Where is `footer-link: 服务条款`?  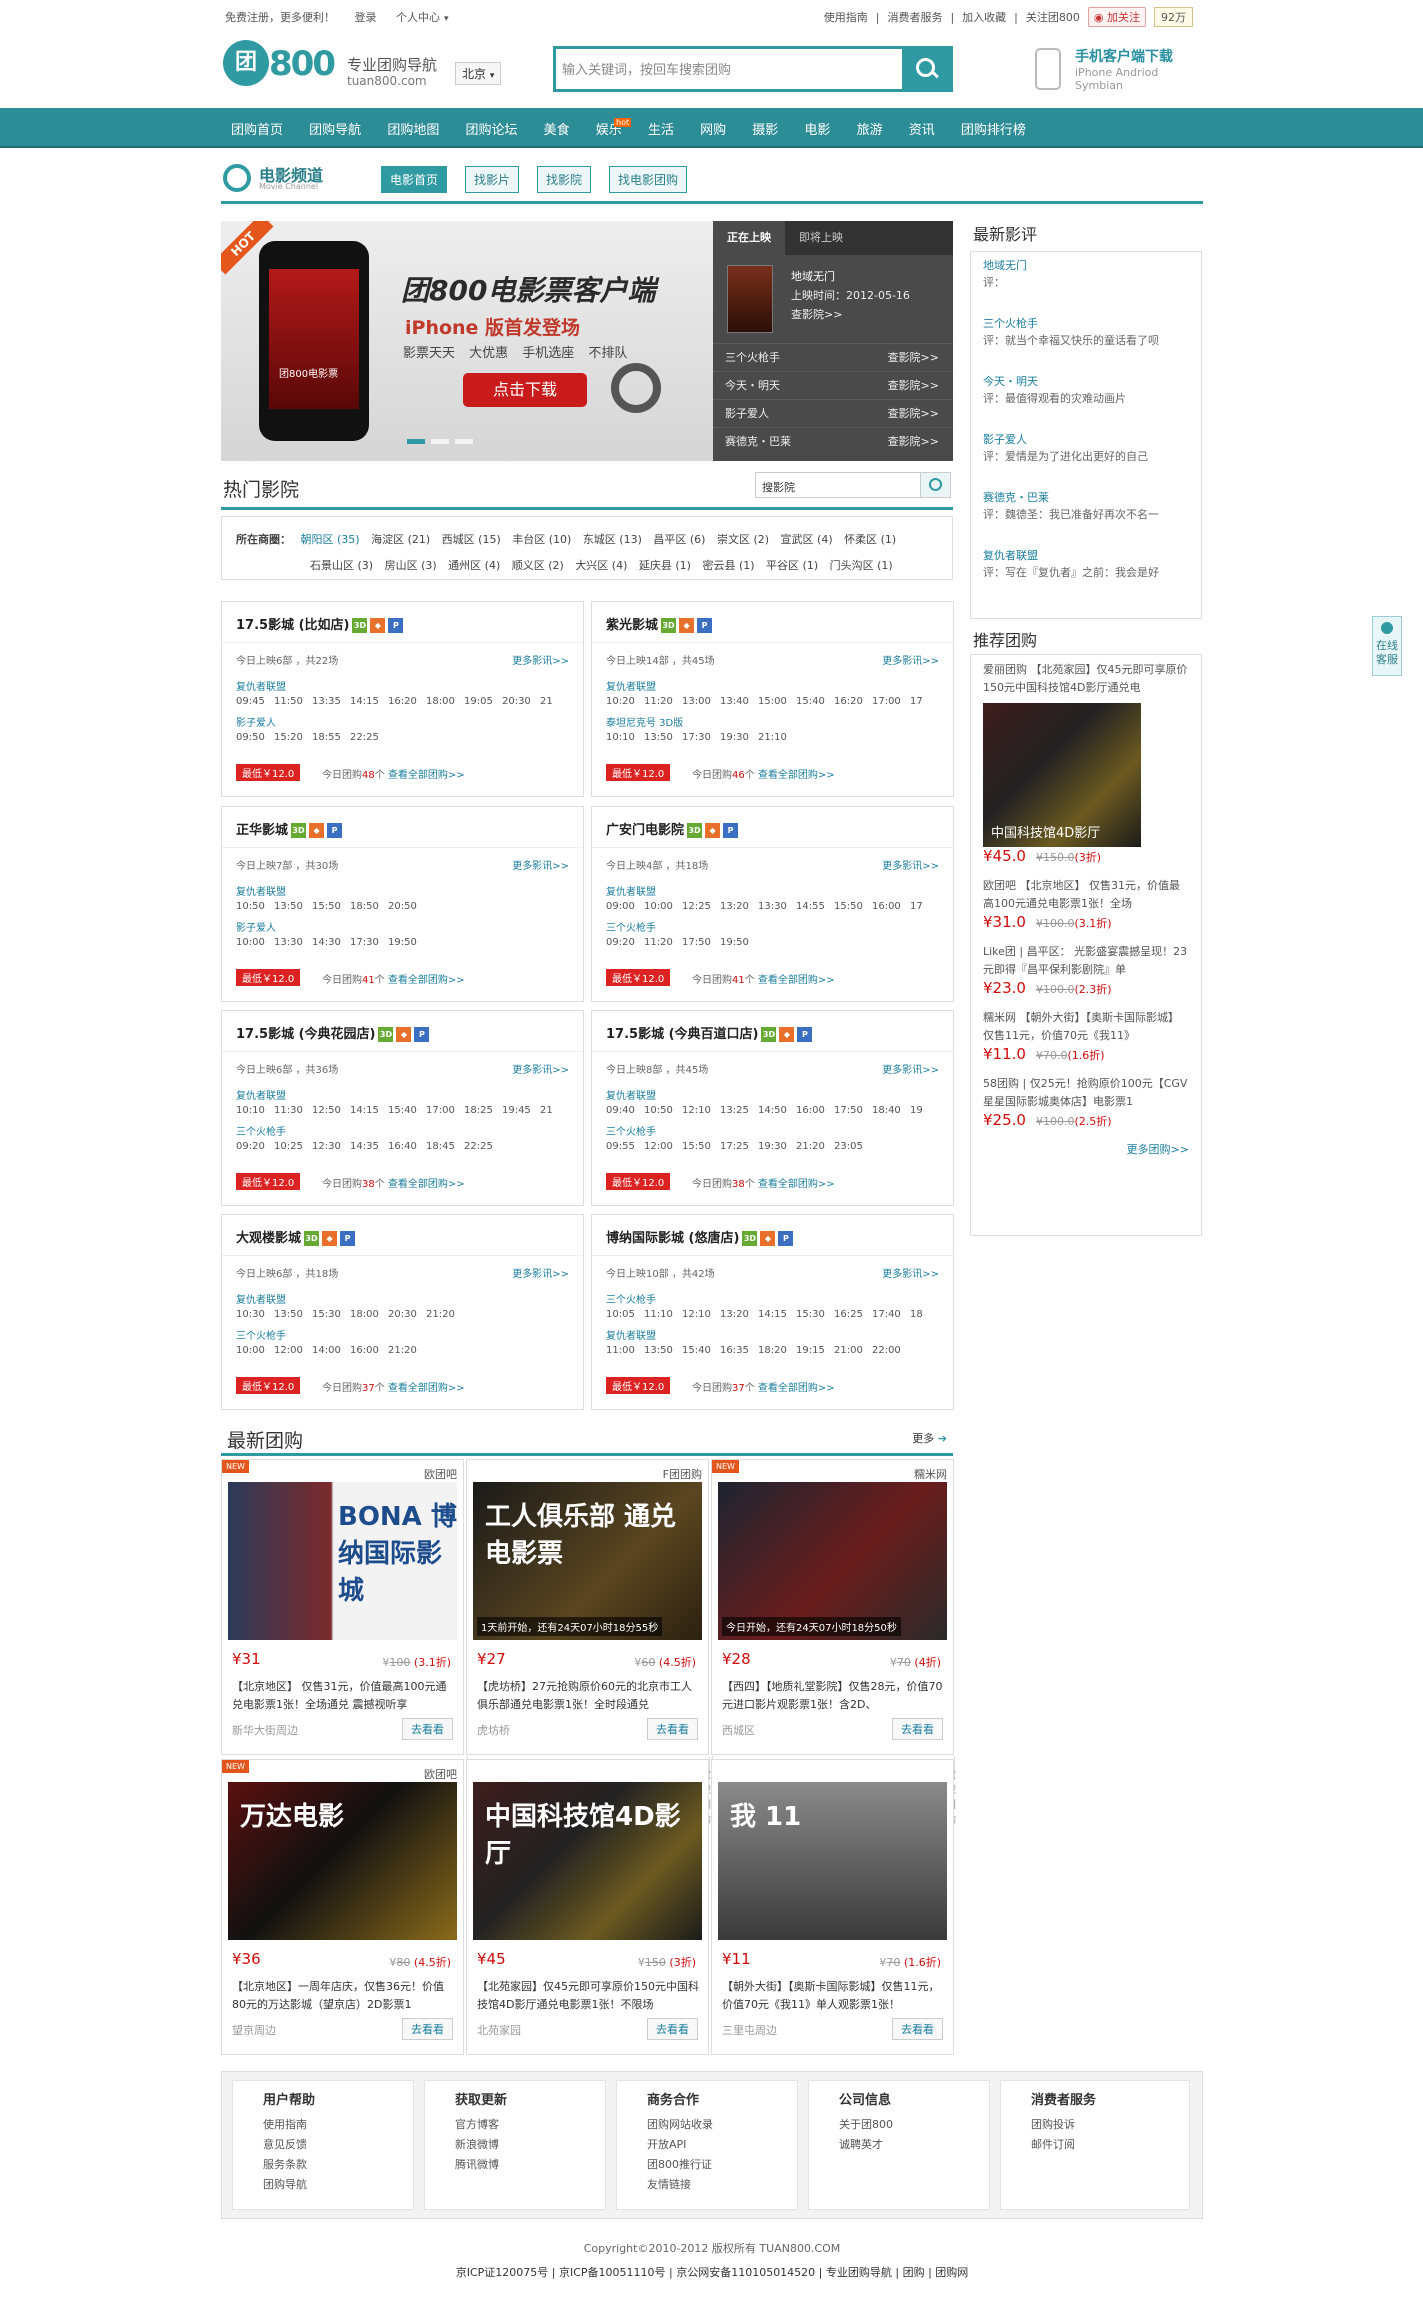 footer-link: 服务条款 is located at coordinates (323, 2165).